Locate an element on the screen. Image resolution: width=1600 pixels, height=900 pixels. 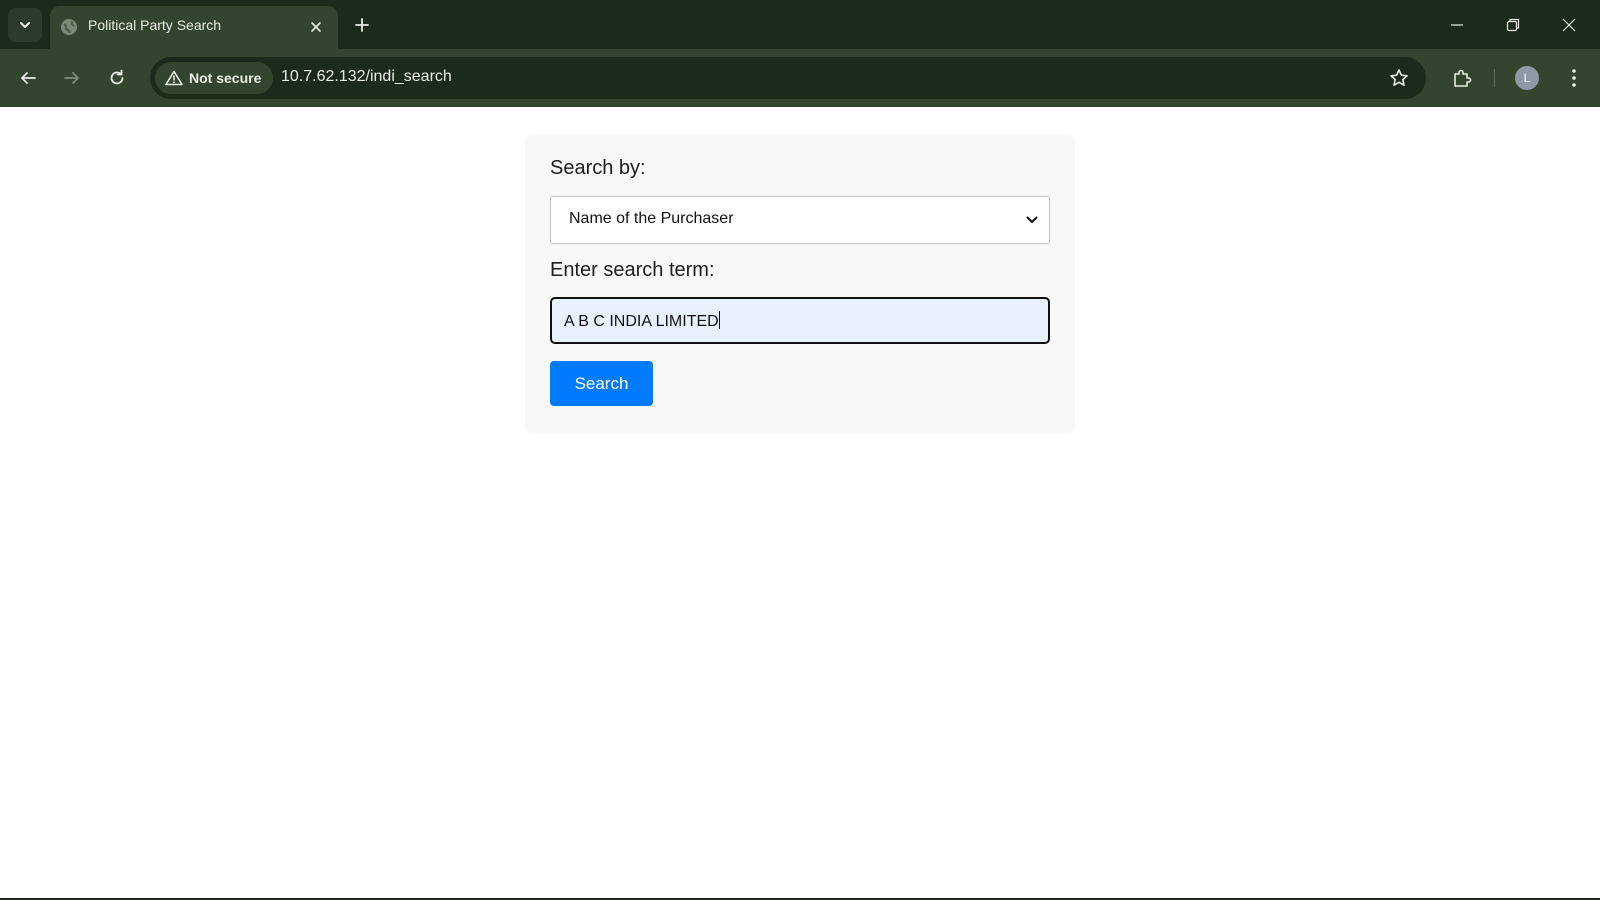
close-window-button is located at coordinates (1569, 25).